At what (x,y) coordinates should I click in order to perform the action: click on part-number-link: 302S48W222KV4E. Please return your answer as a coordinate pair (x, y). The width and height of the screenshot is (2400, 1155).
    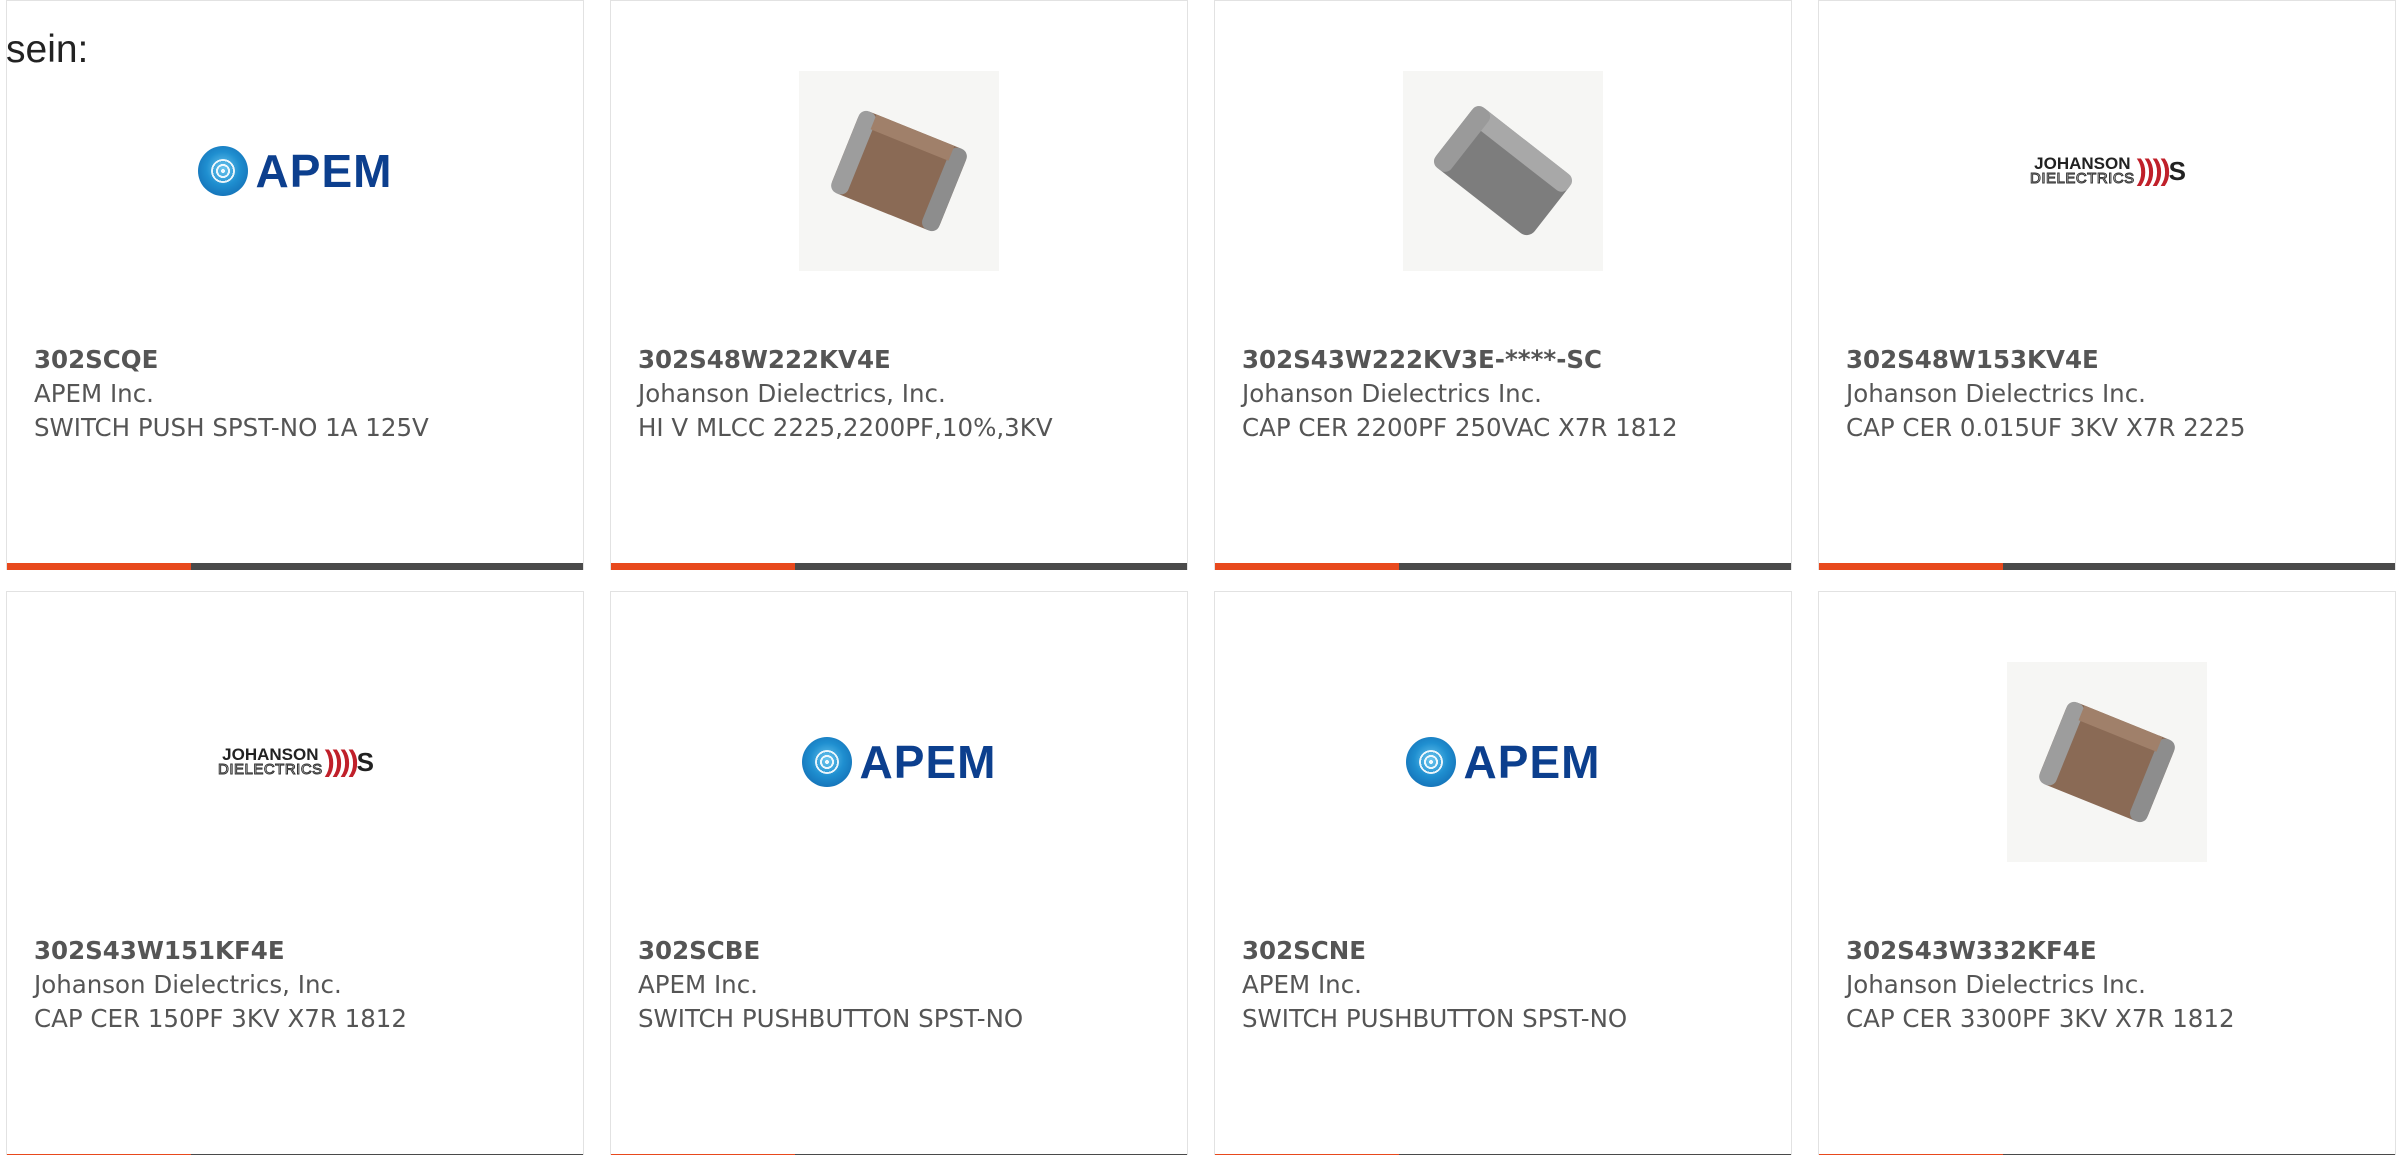
    Looking at the image, I should click on (873, 360).